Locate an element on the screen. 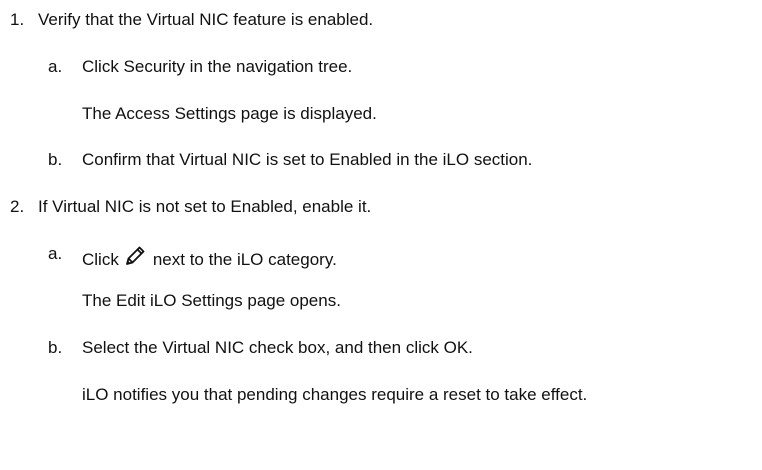 Image resolution: width=762 pixels, height=470 pixels. step-number: 2. is located at coordinates (17, 206).